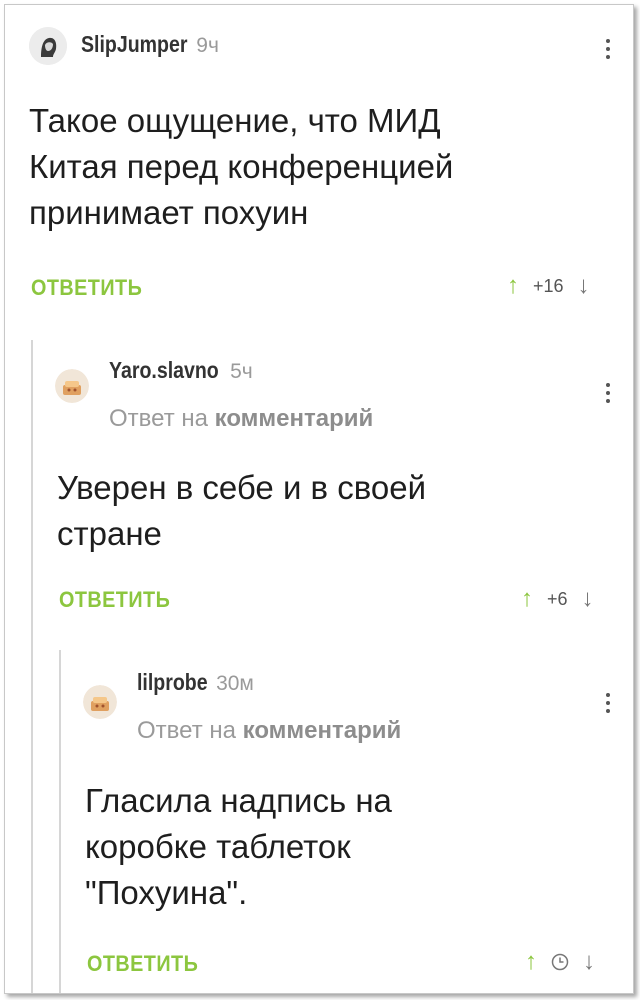  I want to click on comment-text-line: "Похуина"., so click(166, 892).